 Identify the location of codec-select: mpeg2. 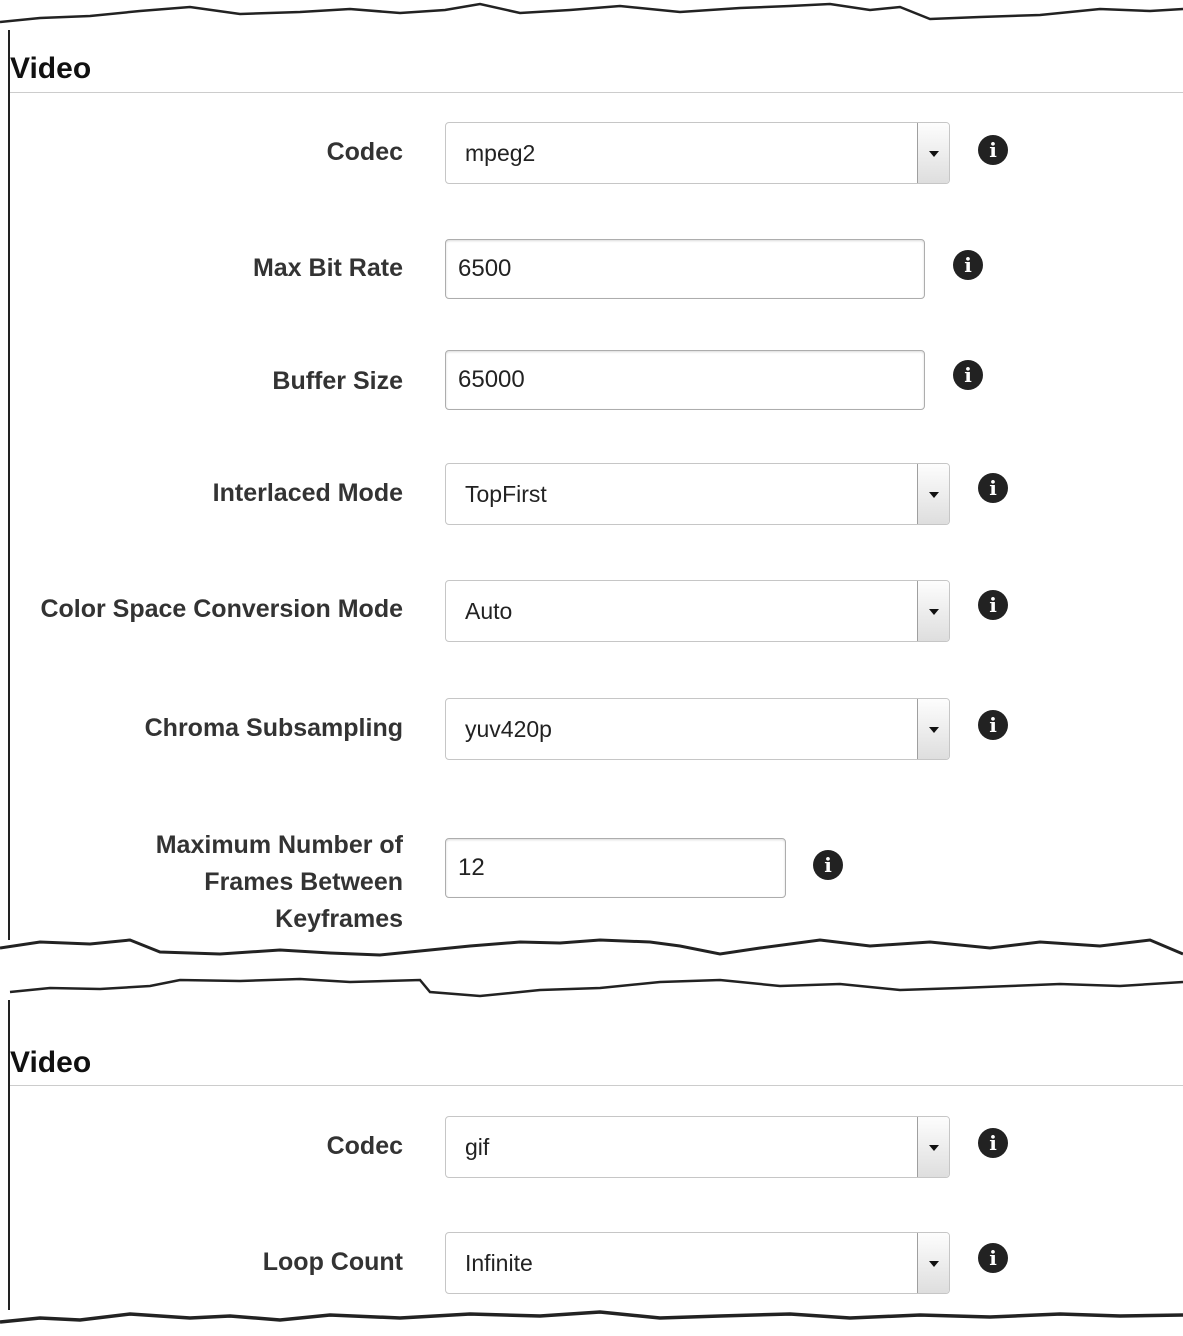
(697, 153).